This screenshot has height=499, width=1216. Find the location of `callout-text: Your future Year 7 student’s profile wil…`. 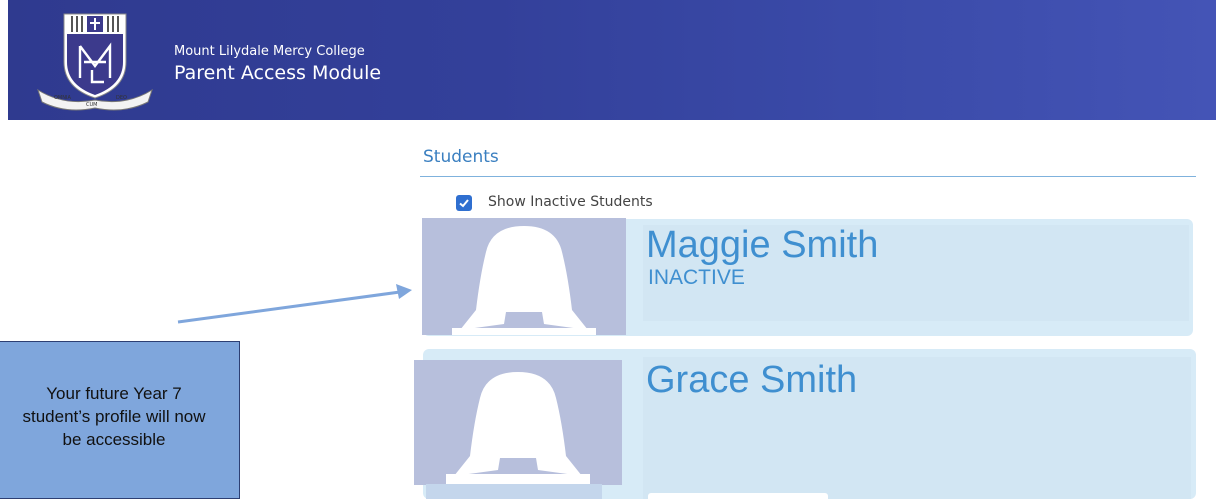

callout-text: Your future Year 7 student’s profile wil… is located at coordinates (119, 416).